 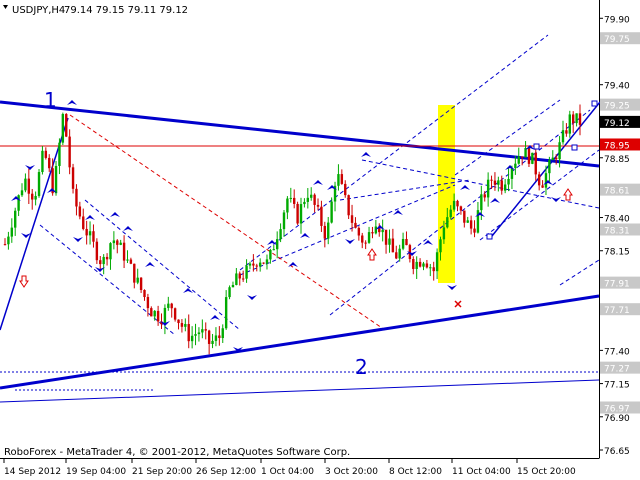 I want to click on time-tick-label: 1 Oct 04:00, so click(x=287, y=472).